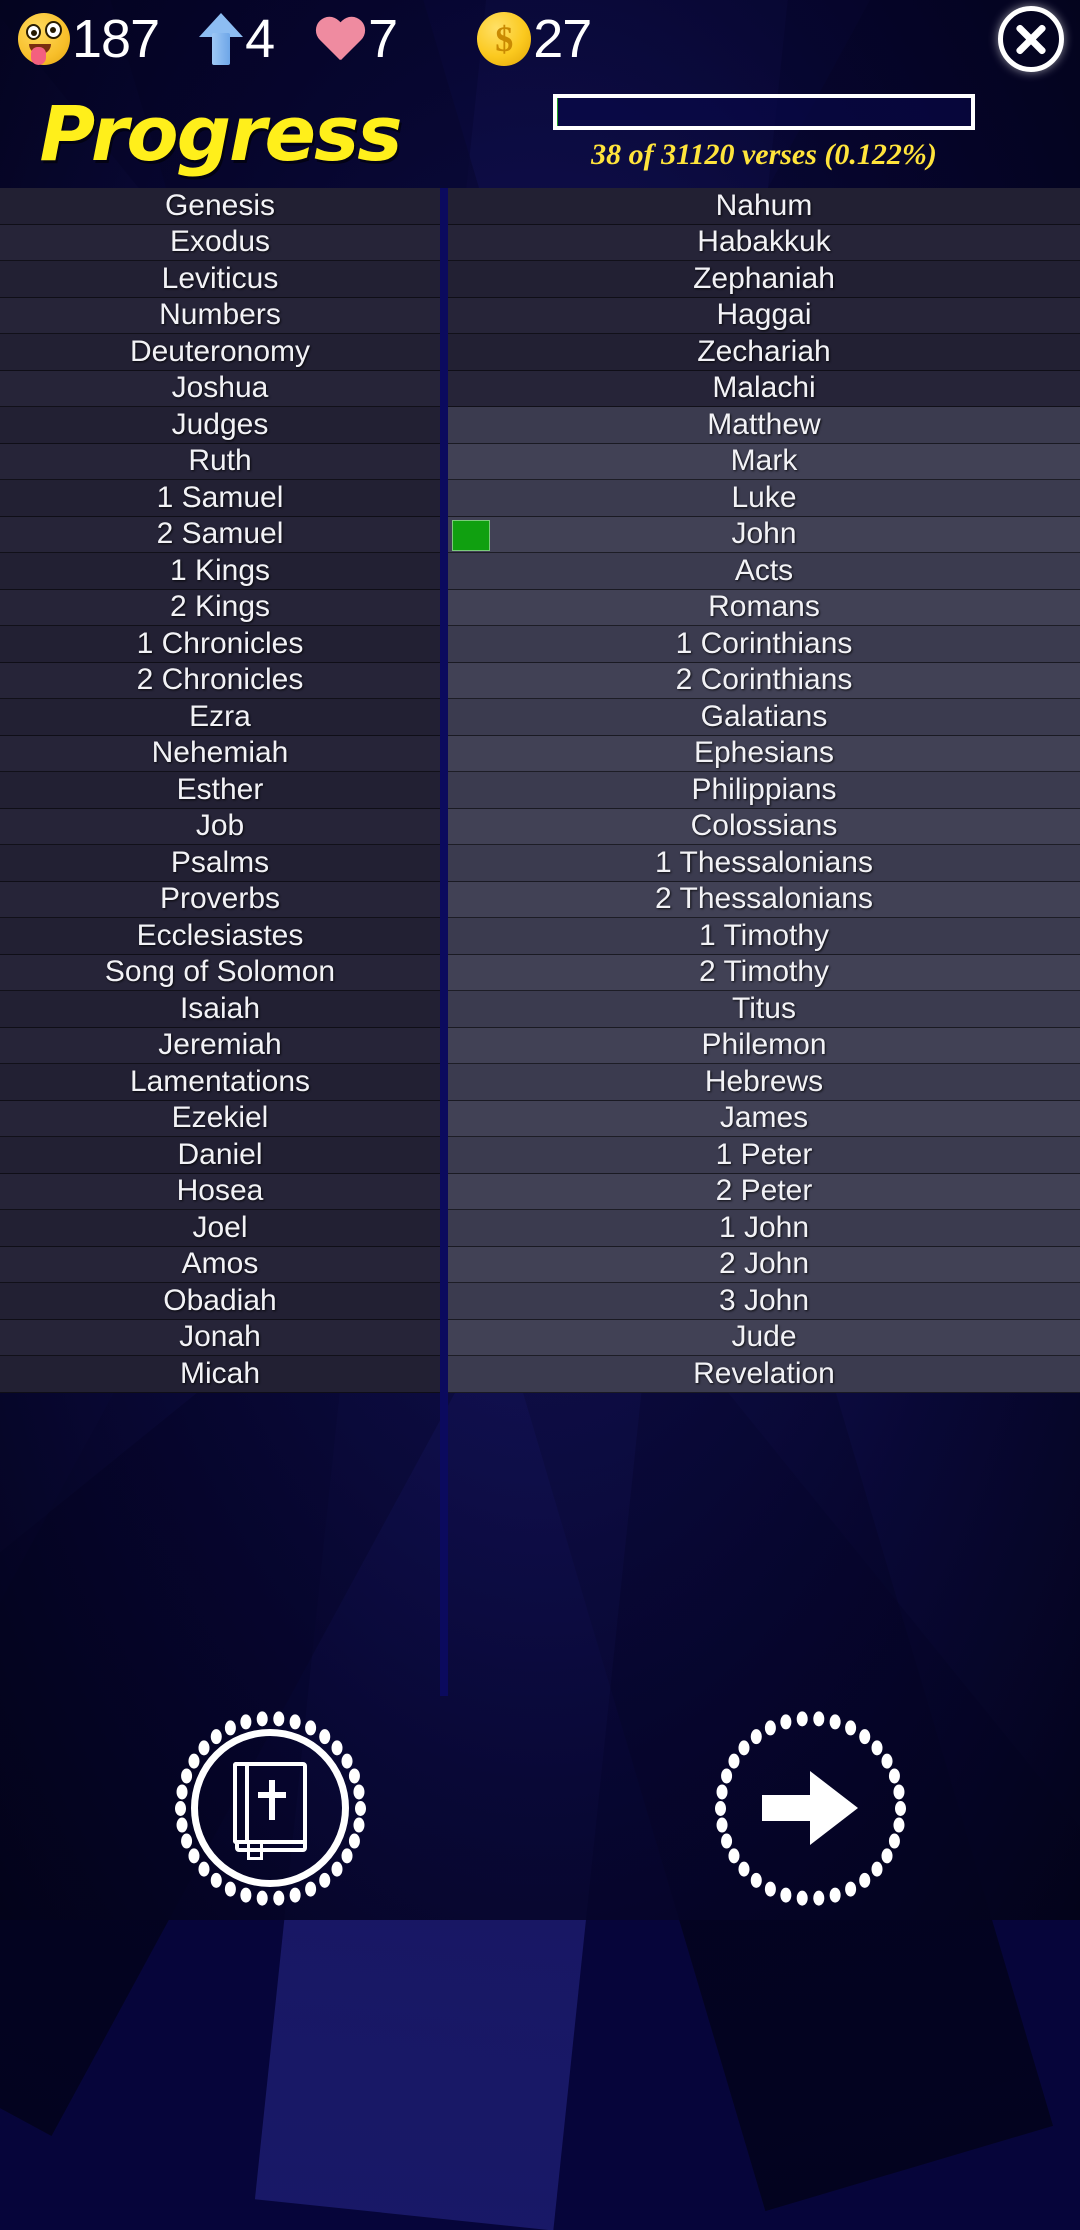 The height and width of the screenshot is (2230, 1080). I want to click on book-row: Matthew, so click(764, 425).